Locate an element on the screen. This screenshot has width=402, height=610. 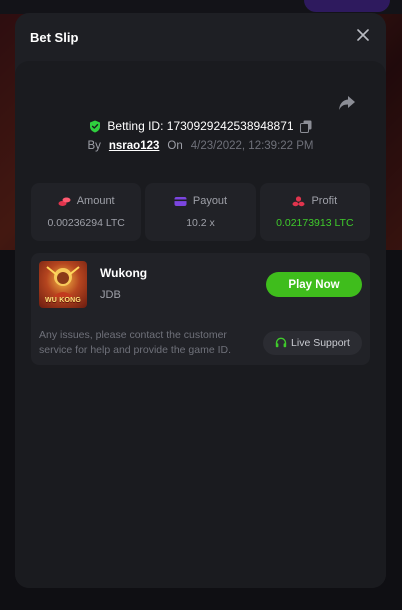
shield-check-icon is located at coordinates (95, 126).